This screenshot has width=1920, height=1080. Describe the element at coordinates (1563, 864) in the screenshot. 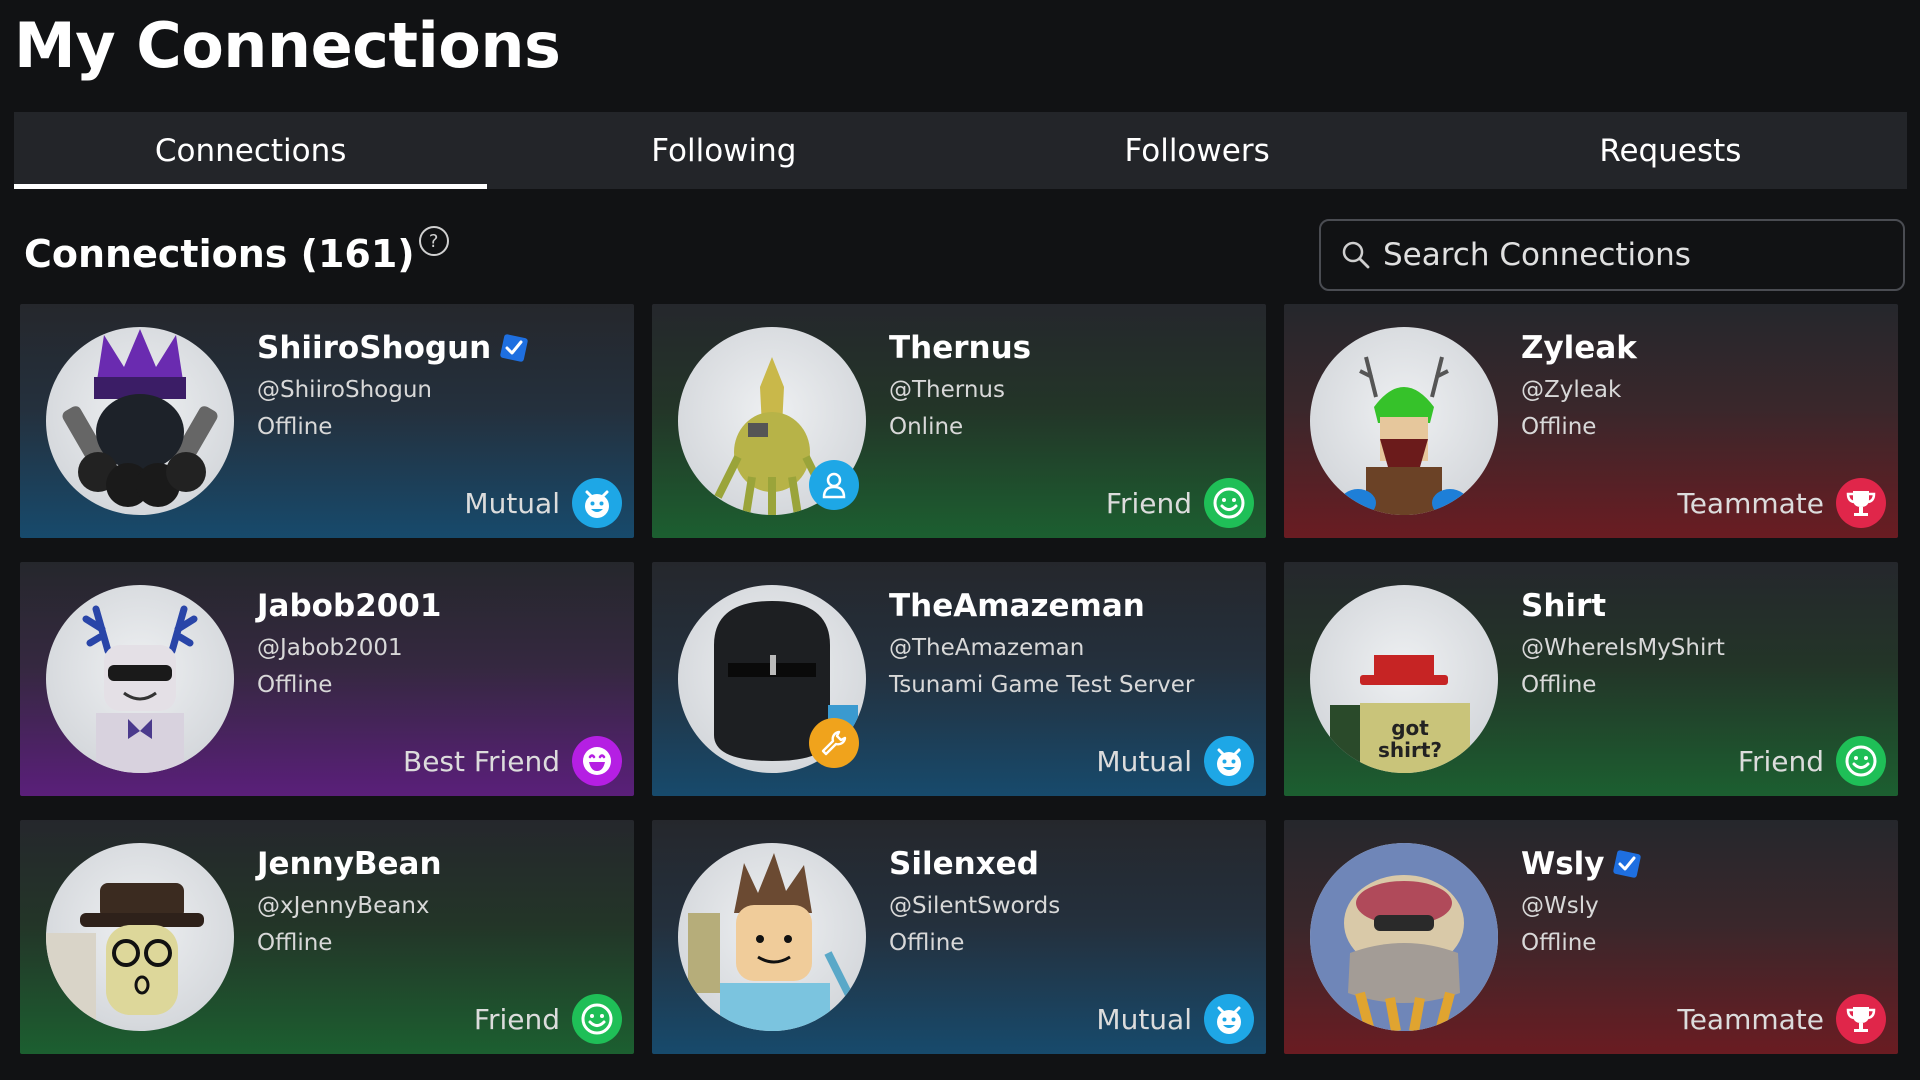

I see `display-name: Wsly` at that location.